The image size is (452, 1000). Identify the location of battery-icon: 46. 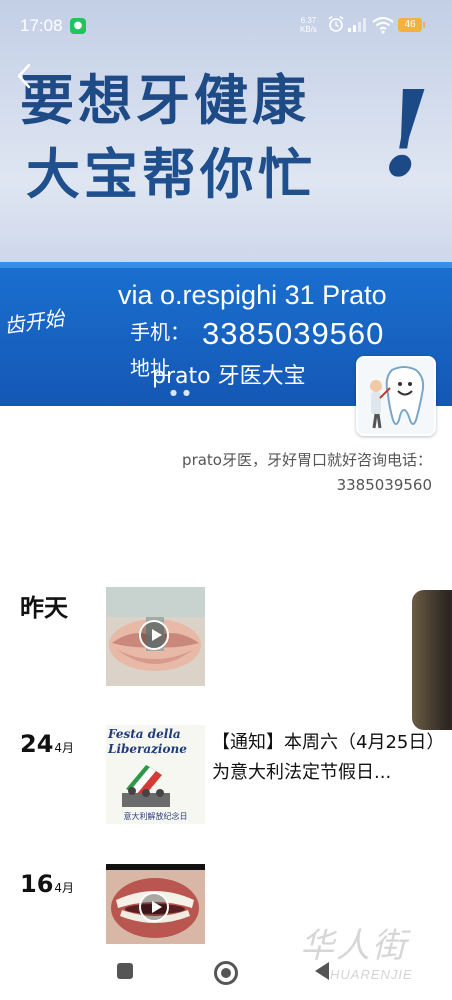
(411, 25).